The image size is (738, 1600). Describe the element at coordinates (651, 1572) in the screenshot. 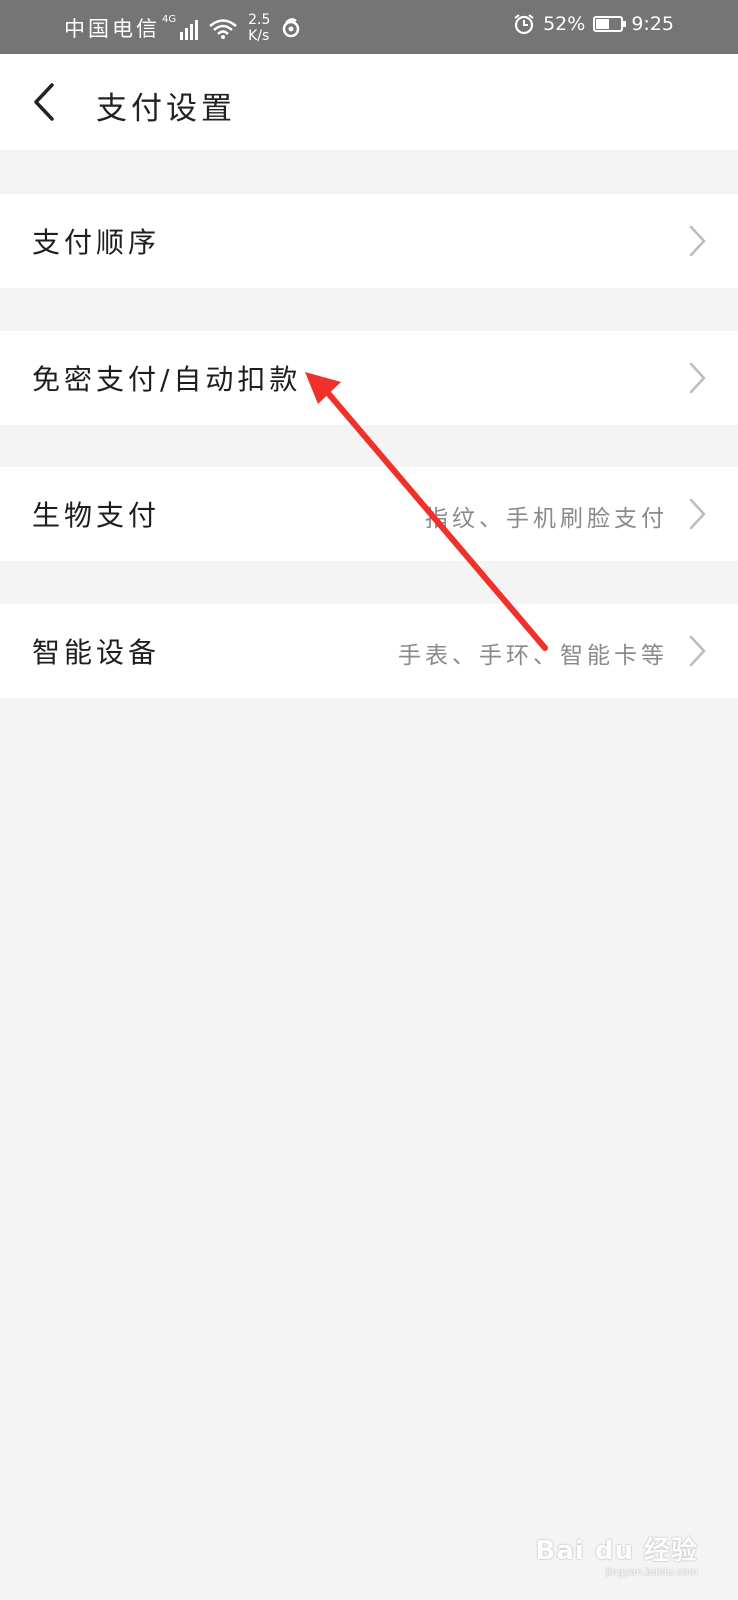

I see `watermark-domain: jingyan.baidu.com` at that location.